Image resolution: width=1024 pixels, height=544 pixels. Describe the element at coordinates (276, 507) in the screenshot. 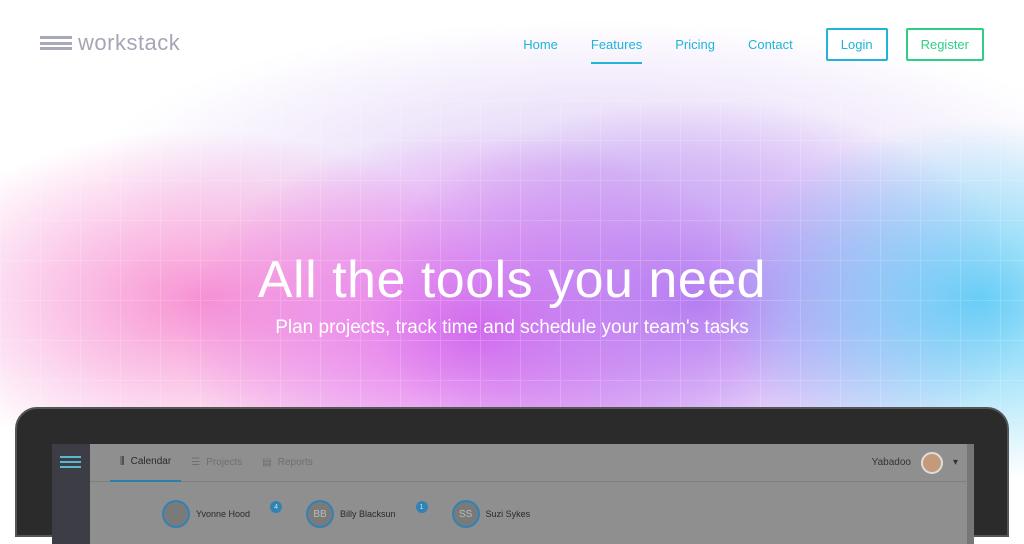

I see `count-badge: 4` at that location.